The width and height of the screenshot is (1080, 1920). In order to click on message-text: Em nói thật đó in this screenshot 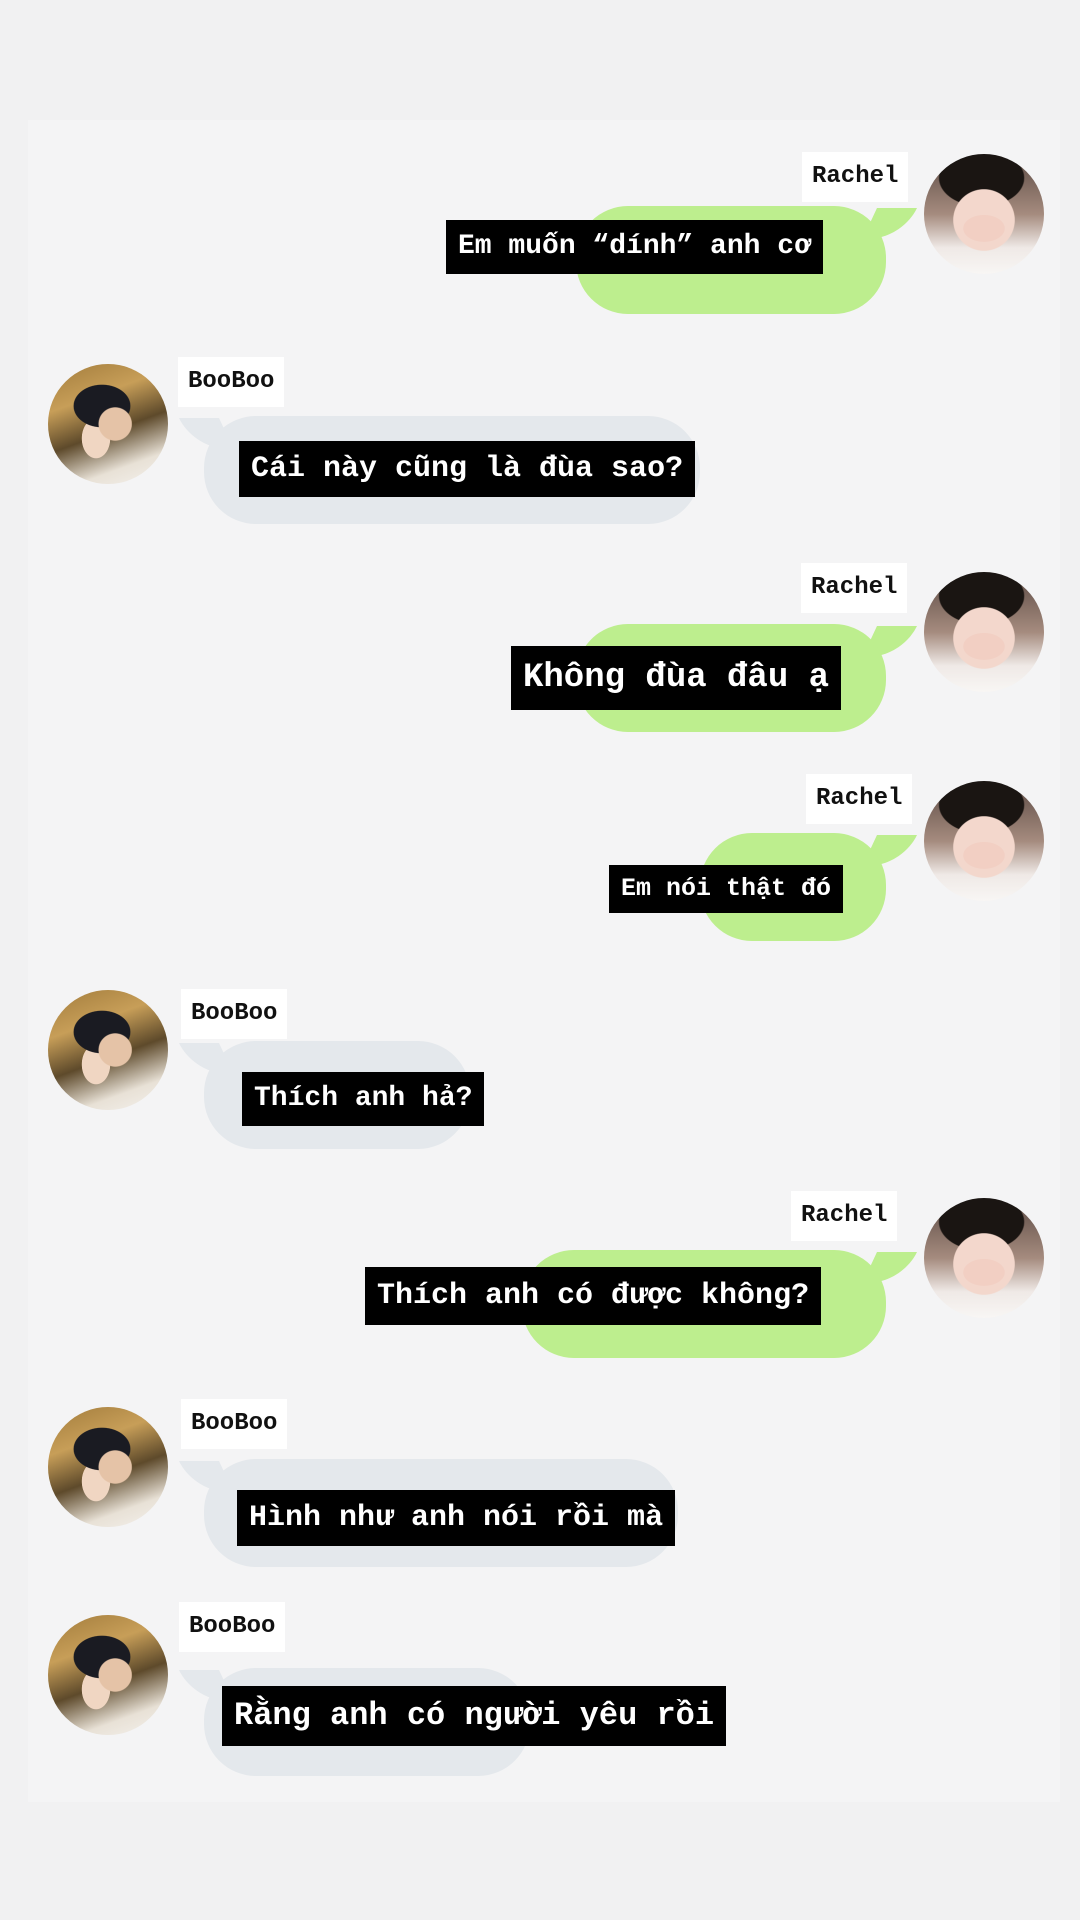, I will do `click(726, 889)`.